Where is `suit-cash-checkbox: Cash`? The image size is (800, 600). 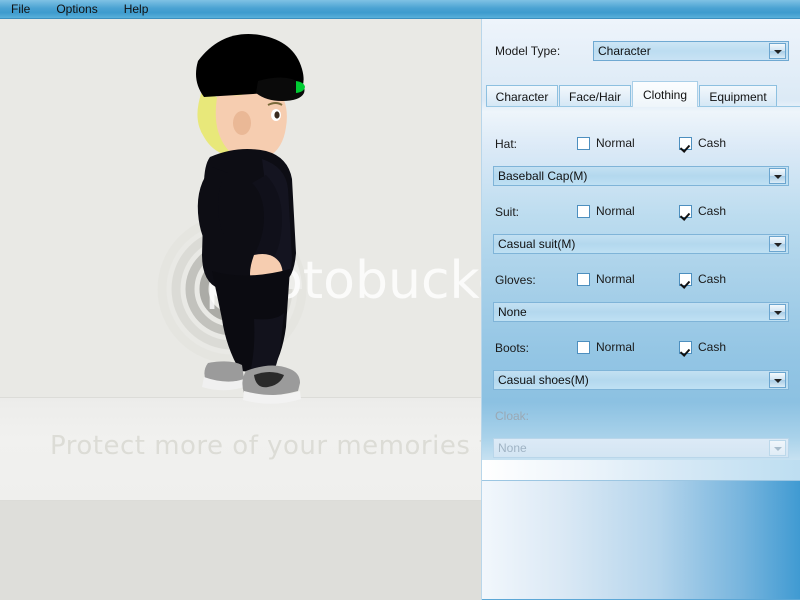 suit-cash-checkbox: Cash is located at coordinates (702, 211).